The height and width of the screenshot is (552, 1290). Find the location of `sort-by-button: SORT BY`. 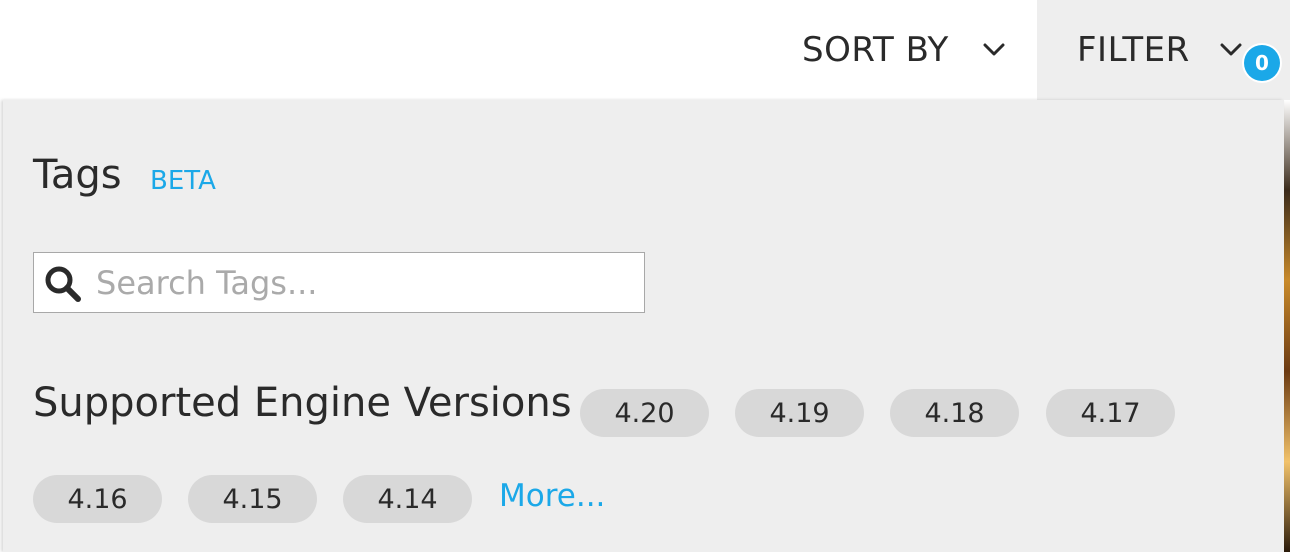

sort-by-button: SORT BY is located at coordinates (912, 50).